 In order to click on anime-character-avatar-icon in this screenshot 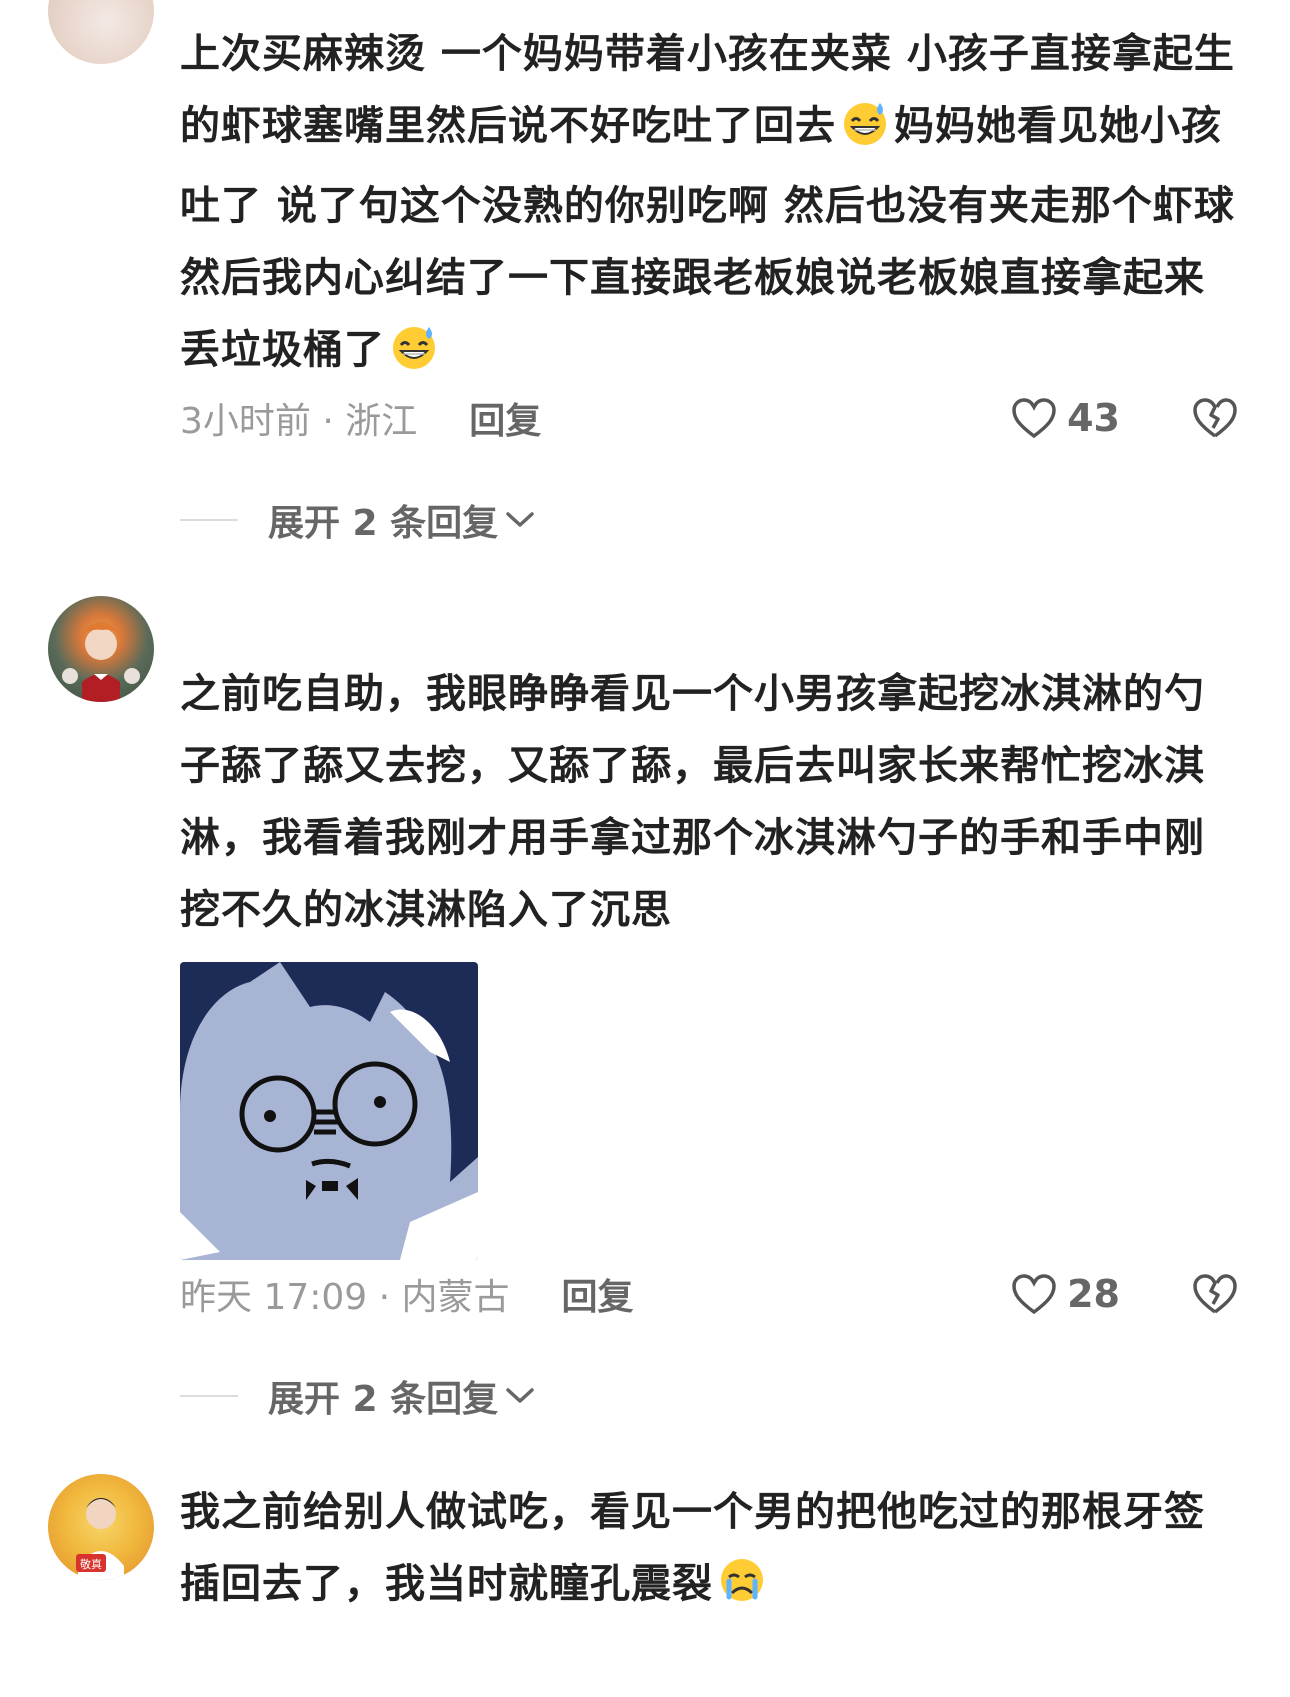, I will do `click(101, 662)`.